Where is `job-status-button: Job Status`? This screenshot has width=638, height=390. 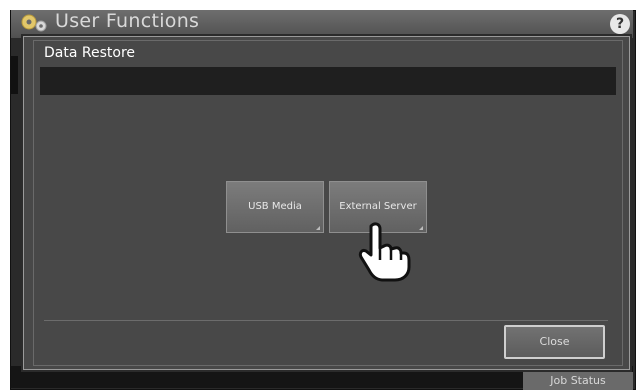 job-status-button: Job Status is located at coordinates (578, 381).